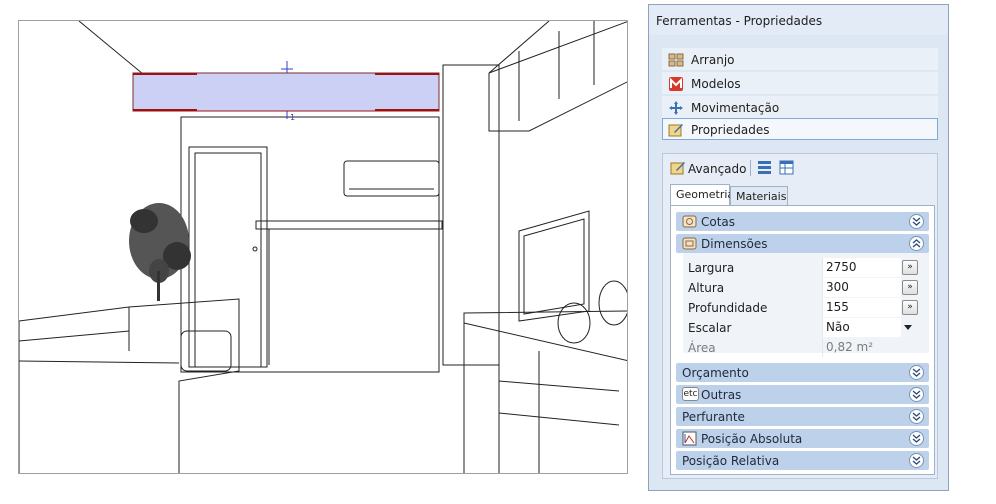 The height and width of the screenshot is (504, 996). What do you see at coordinates (786, 167) in the screenshot?
I see `table-view-icon` at bounding box center [786, 167].